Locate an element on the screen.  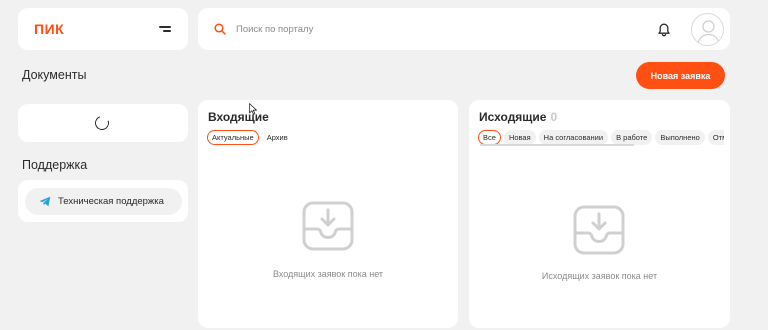
filter-all: Все is located at coordinates (489, 137).